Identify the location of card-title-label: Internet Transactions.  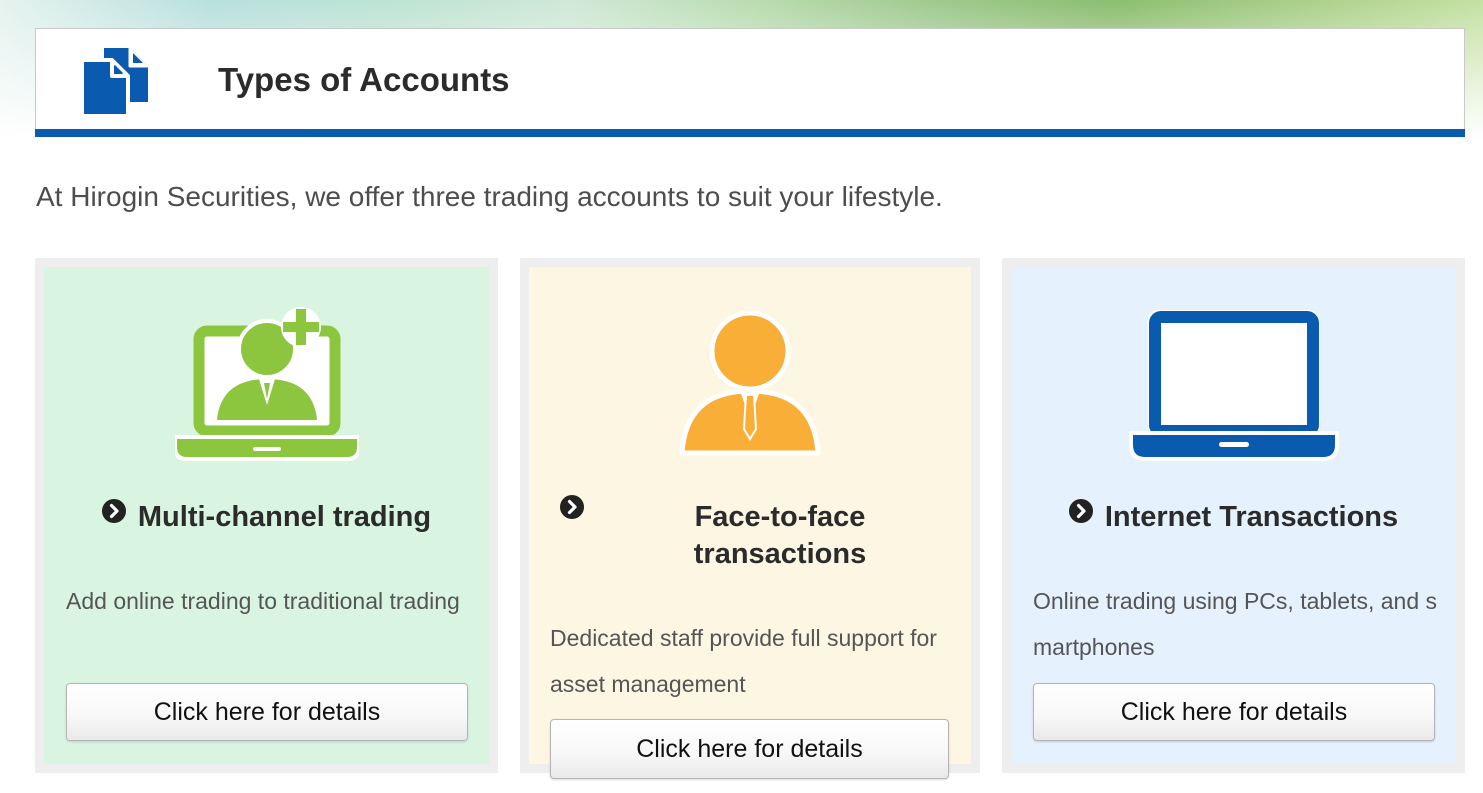
(1251, 517).